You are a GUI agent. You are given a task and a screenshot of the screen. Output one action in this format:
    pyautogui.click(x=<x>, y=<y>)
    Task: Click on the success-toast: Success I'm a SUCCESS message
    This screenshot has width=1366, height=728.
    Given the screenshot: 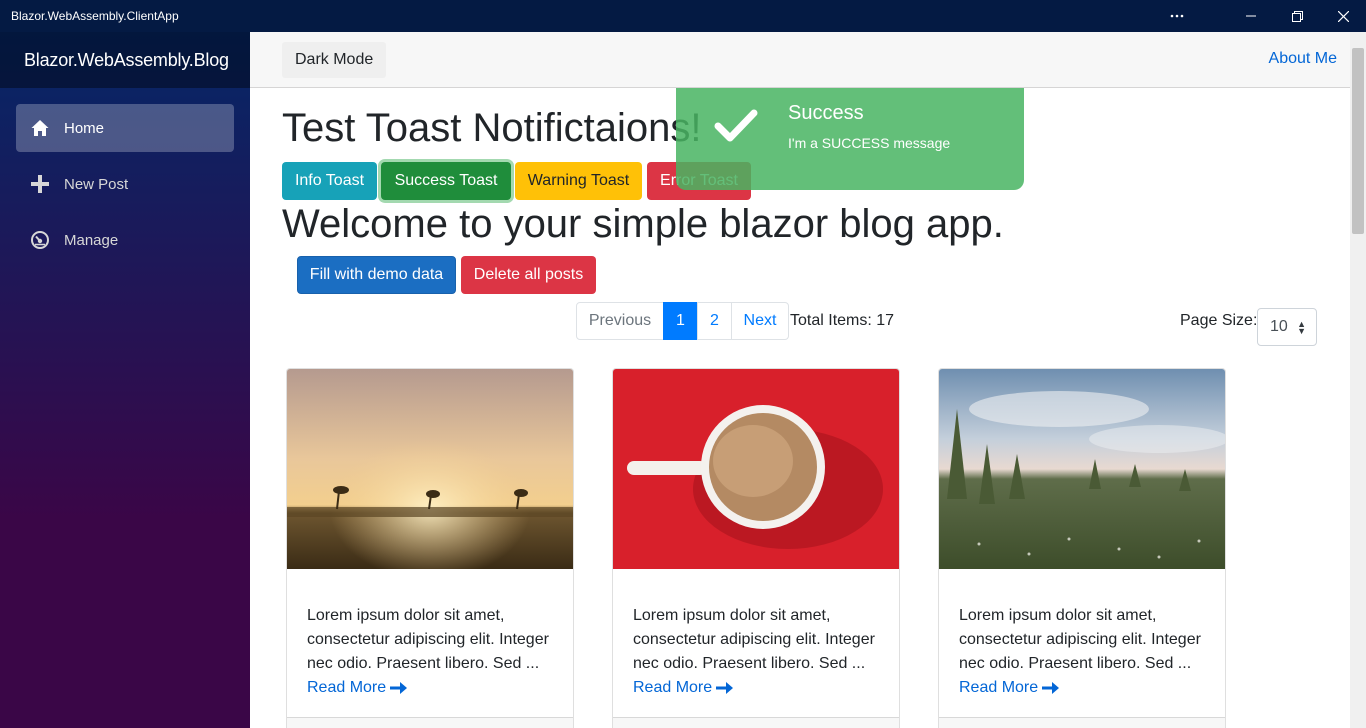 What is the action you would take?
    pyautogui.click(x=850, y=139)
    